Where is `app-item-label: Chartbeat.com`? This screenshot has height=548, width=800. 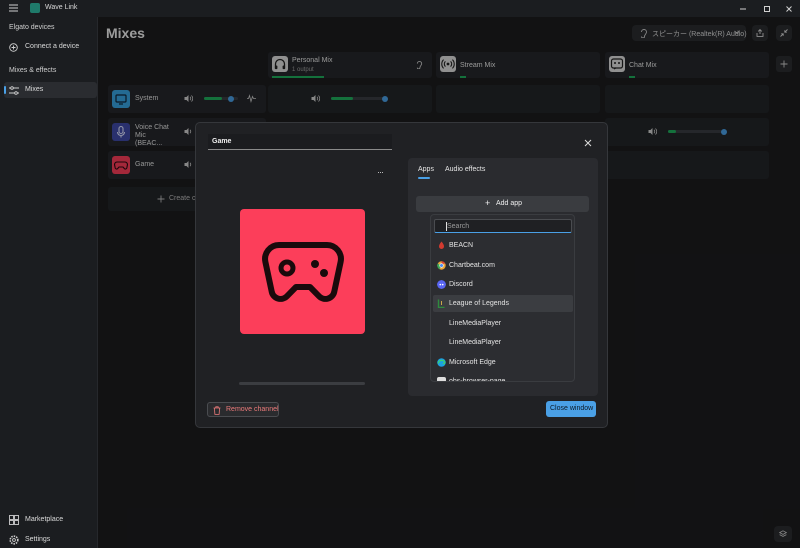 app-item-label: Chartbeat.com is located at coordinates (472, 265).